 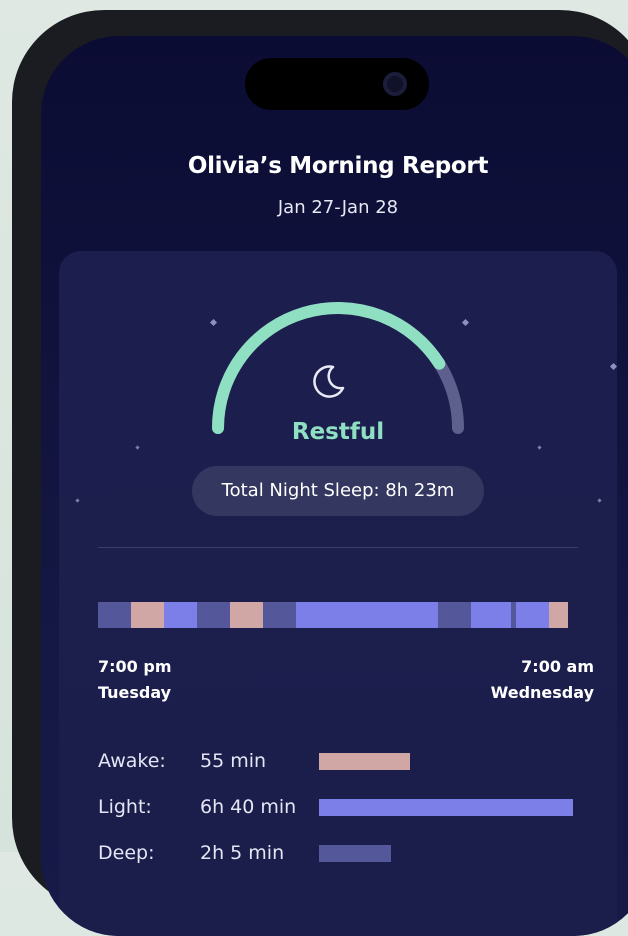 What do you see at coordinates (135, 692) in the screenshot?
I see `start-day: Tuesday` at bounding box center [135, 692].